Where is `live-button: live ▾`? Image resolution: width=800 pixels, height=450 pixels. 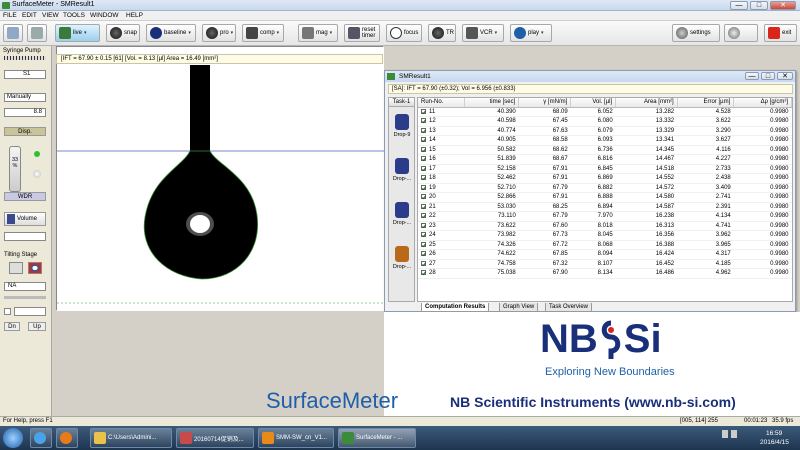
live-button: live ▾ is located at coordinates (77, 33).